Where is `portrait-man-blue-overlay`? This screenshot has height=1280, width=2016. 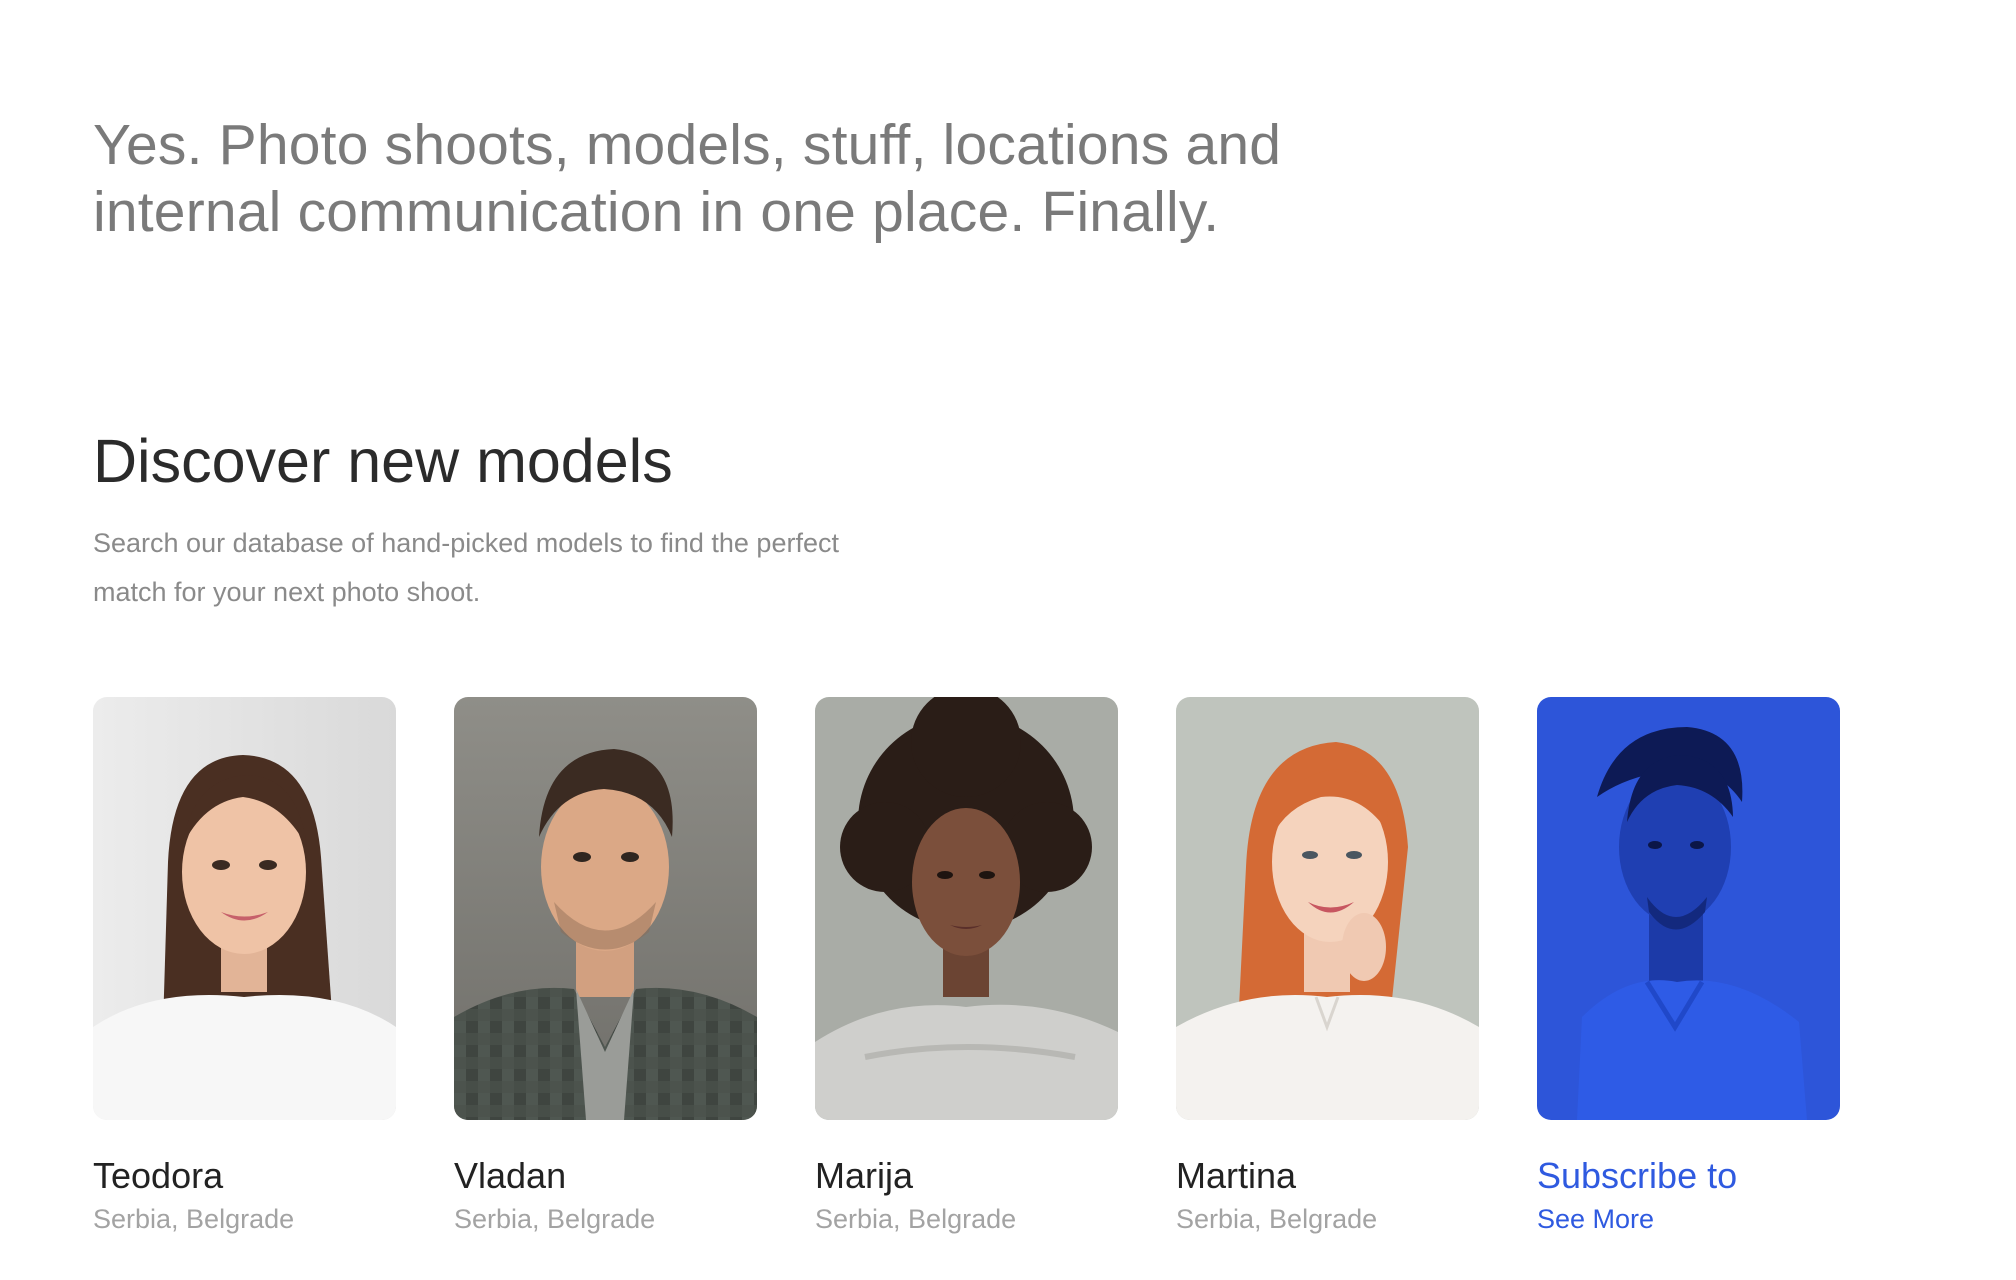
portrait-man-blue-overlay is located at coordinates (1688, 908).